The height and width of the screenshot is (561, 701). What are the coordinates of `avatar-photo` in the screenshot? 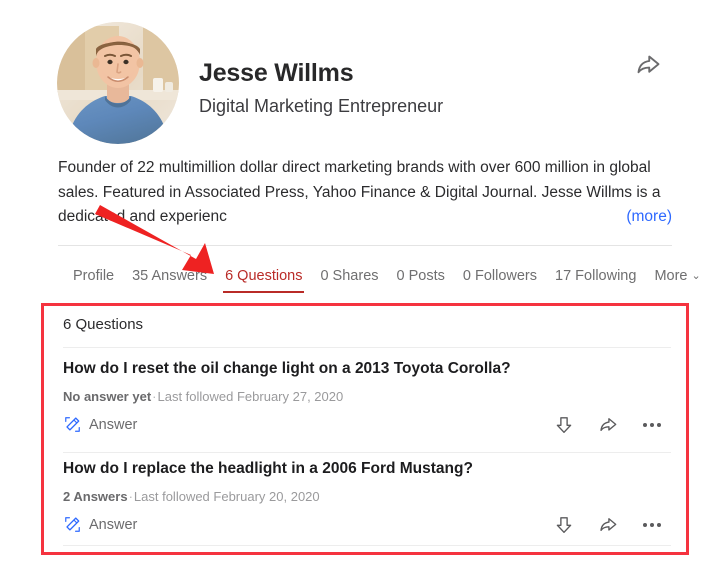 It's located at (118, 83).